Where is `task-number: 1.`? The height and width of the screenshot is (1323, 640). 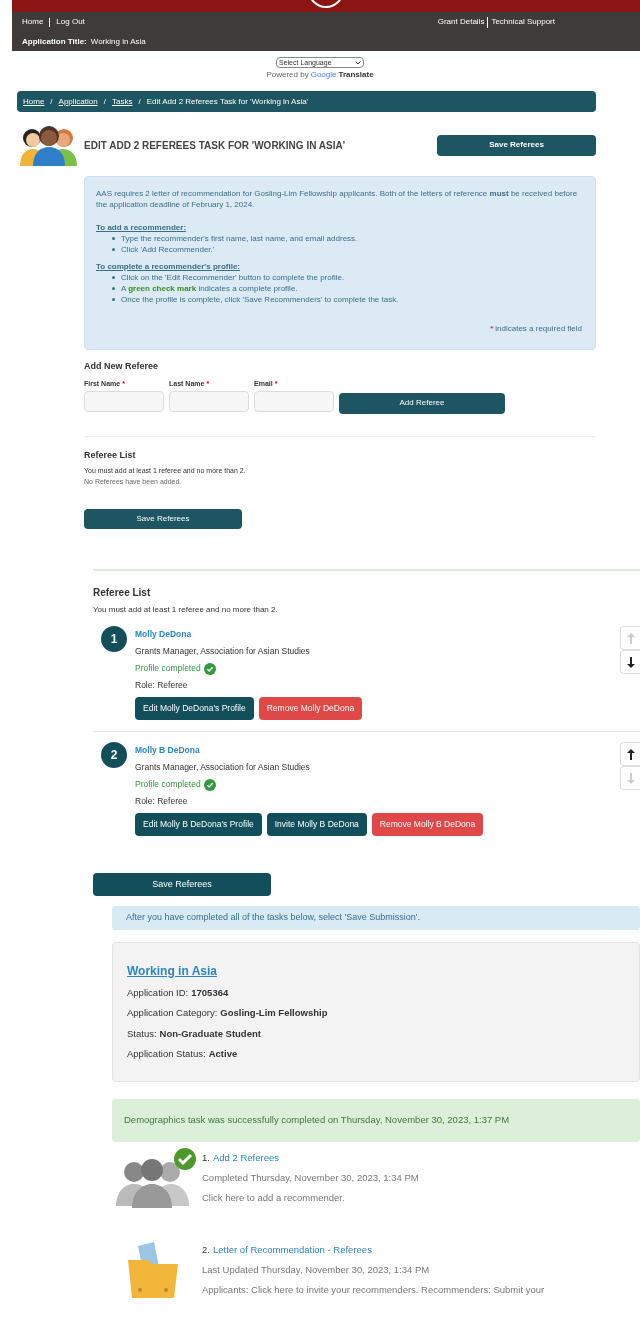 task-number: 1. is located at coordinates (206, 1158).